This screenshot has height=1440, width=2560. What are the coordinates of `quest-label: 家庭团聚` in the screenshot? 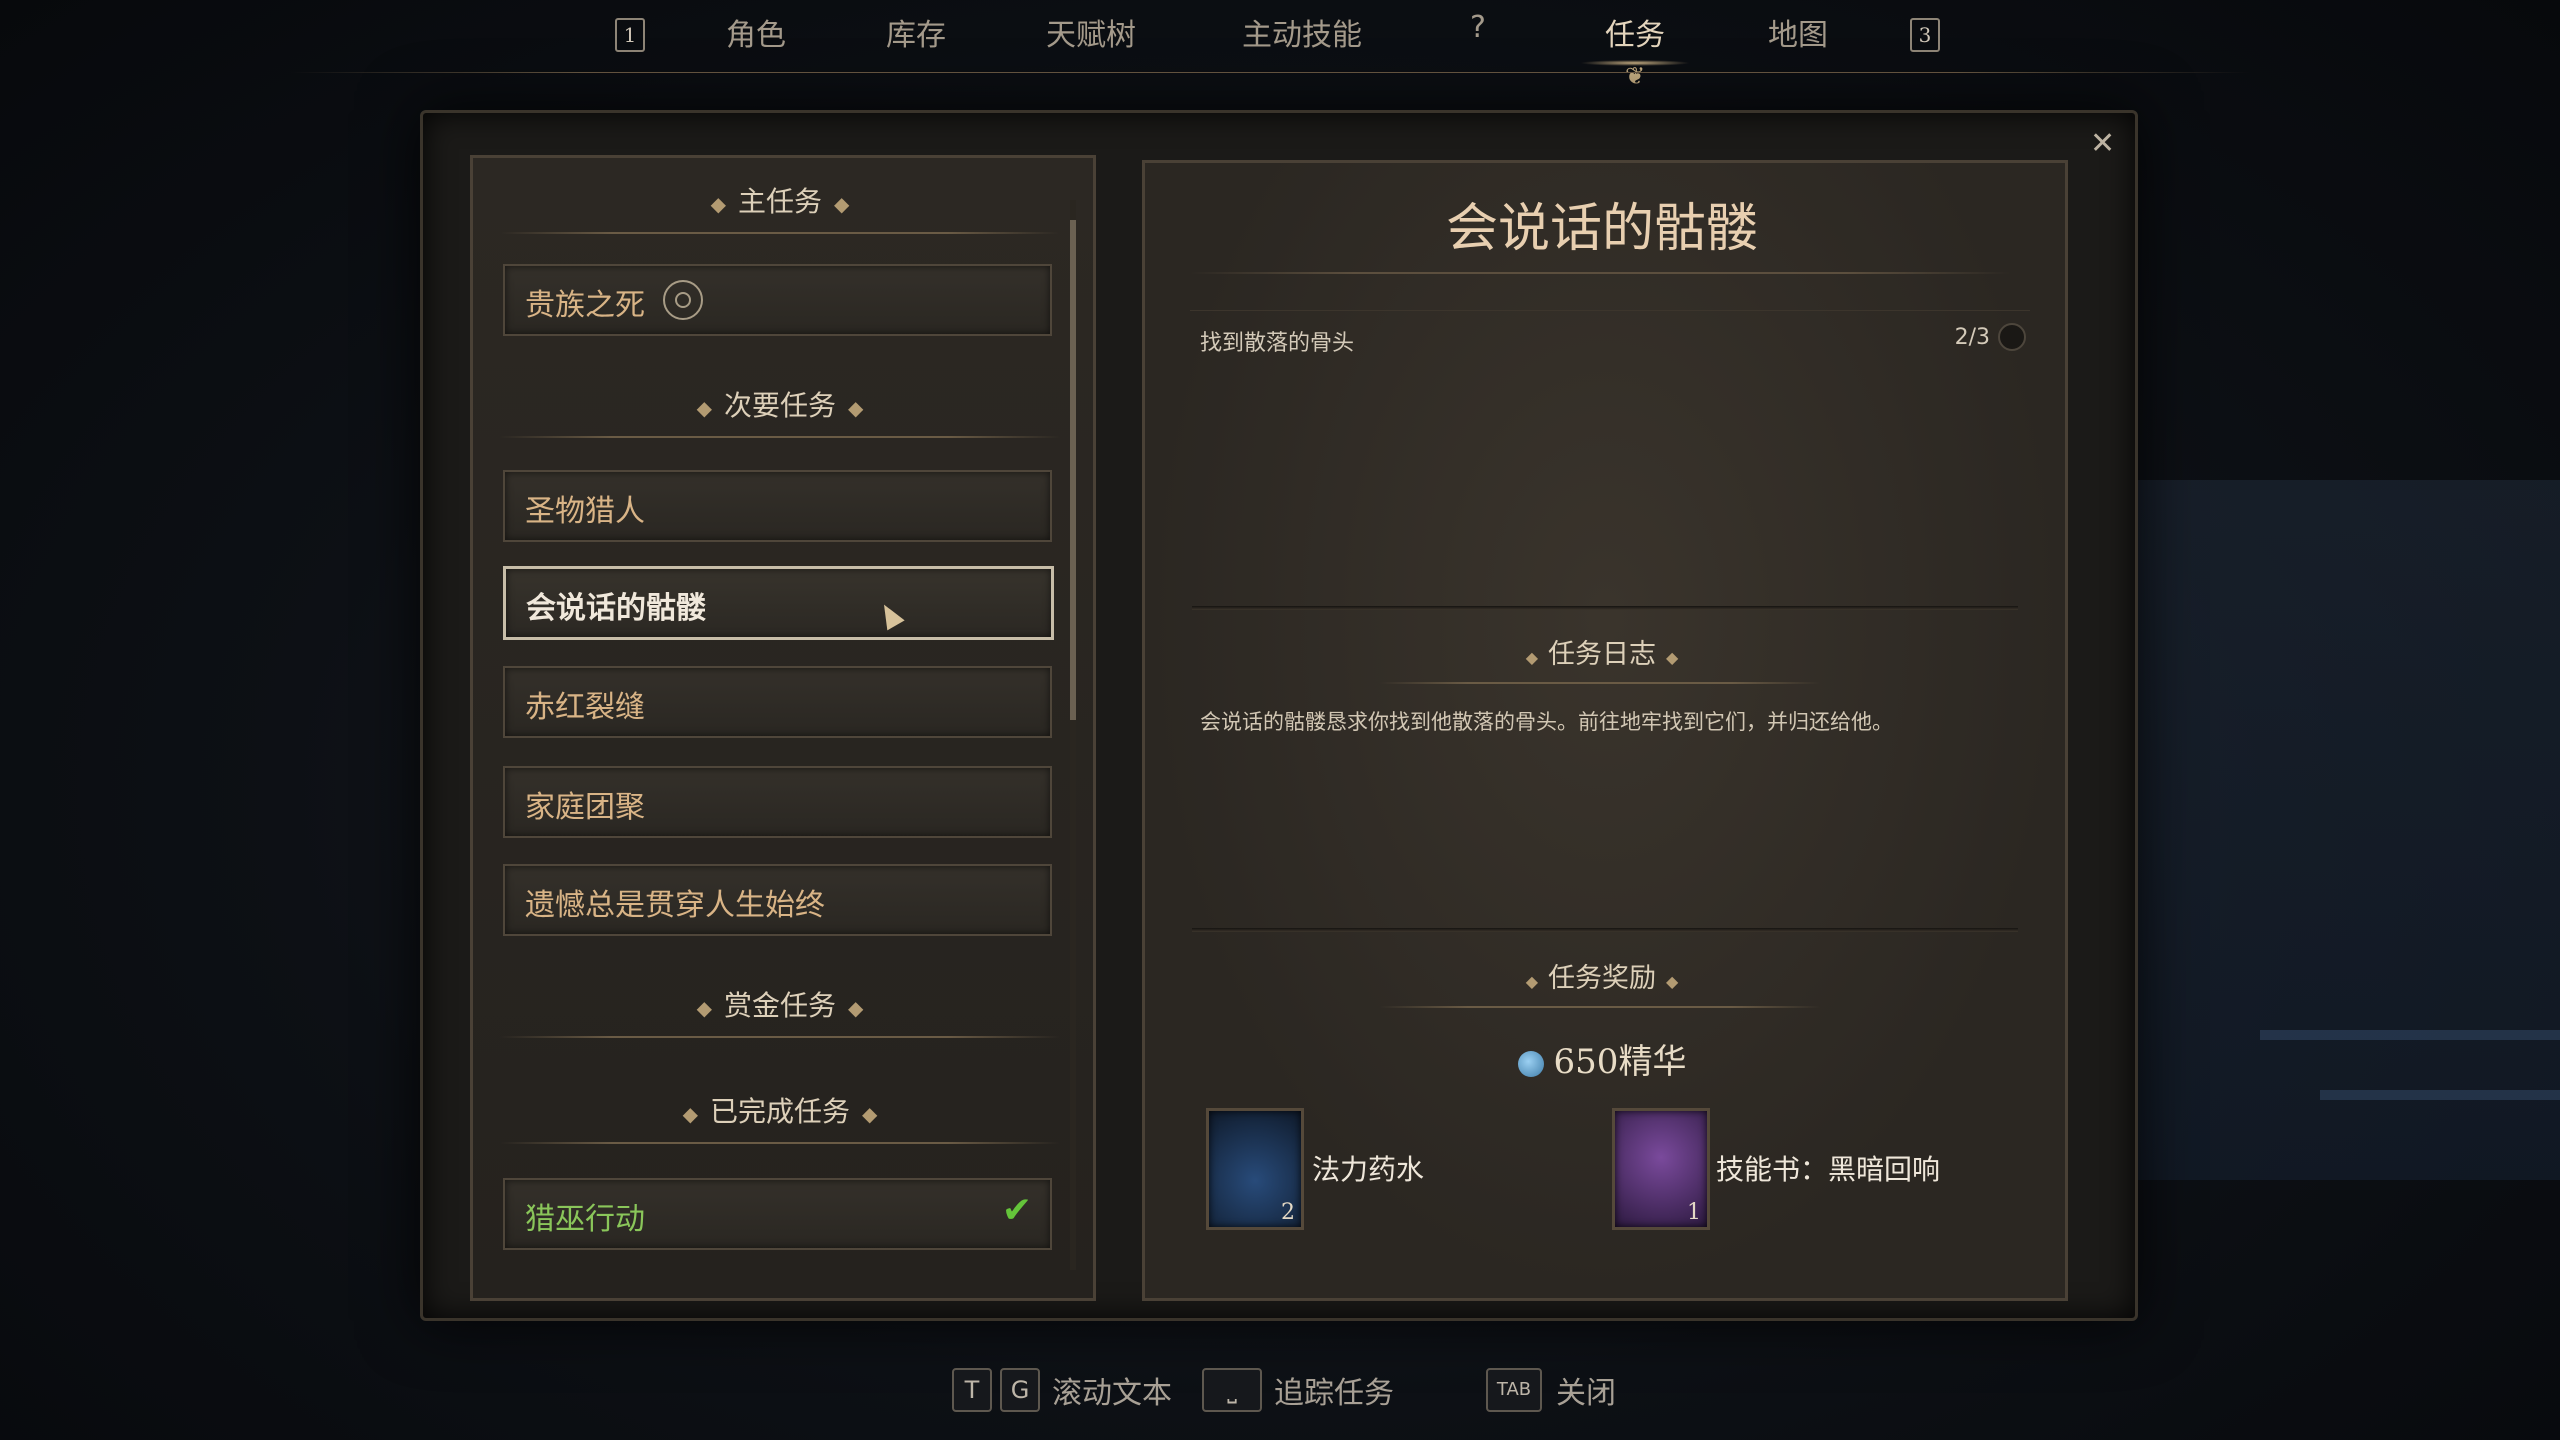 It's located at (585, 807).